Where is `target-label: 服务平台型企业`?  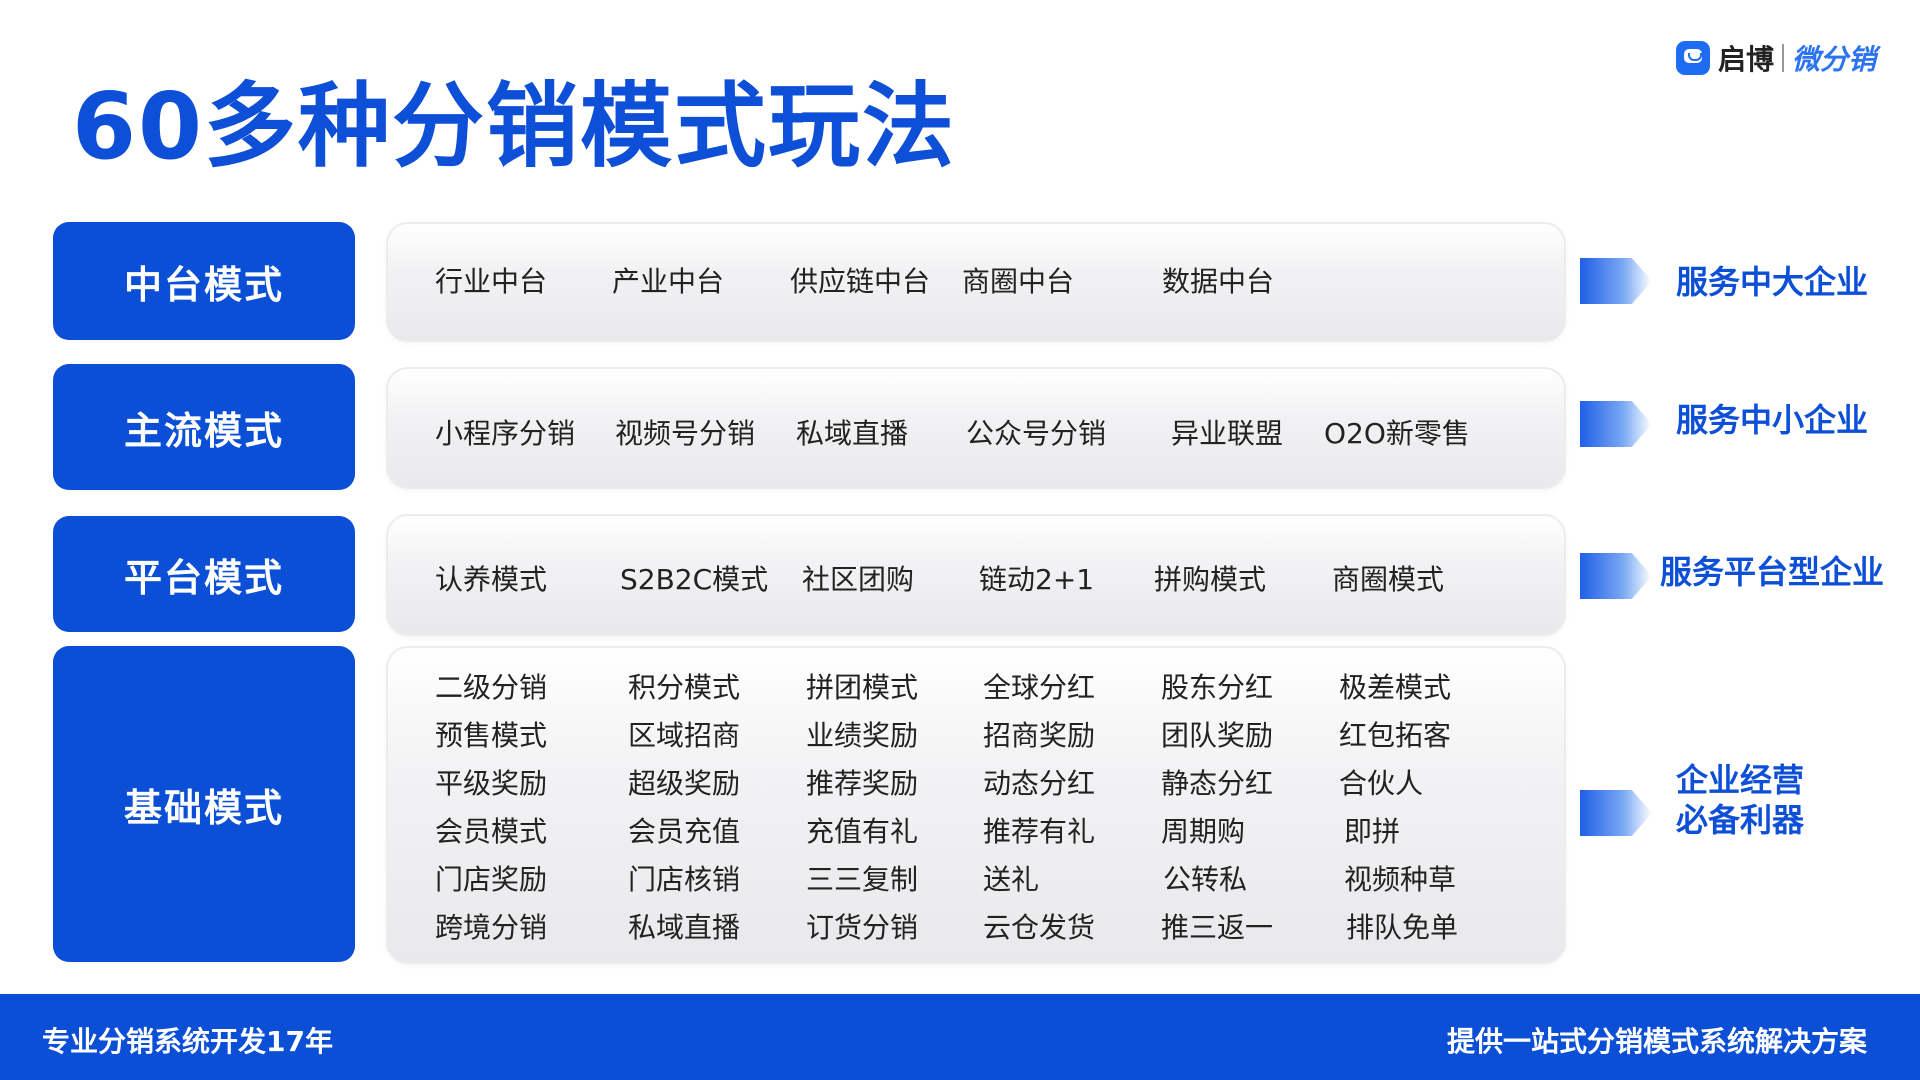 target-label: 服务平台型企业 is located at coordinates (1772, 572).